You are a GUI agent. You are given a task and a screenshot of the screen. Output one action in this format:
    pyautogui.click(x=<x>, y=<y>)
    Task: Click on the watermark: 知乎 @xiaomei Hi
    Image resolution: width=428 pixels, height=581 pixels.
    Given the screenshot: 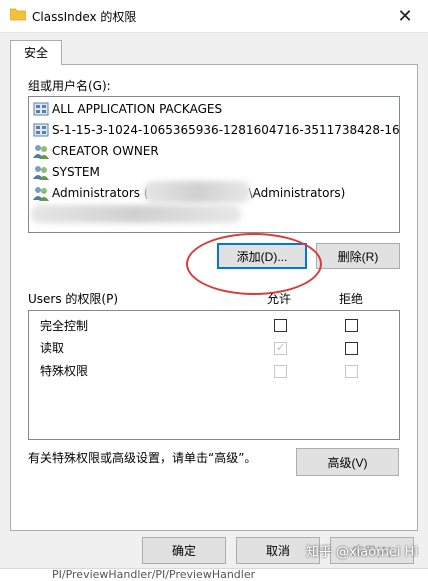 What is the action you would take?
    pyautogui.click(x=361, y=552)
    